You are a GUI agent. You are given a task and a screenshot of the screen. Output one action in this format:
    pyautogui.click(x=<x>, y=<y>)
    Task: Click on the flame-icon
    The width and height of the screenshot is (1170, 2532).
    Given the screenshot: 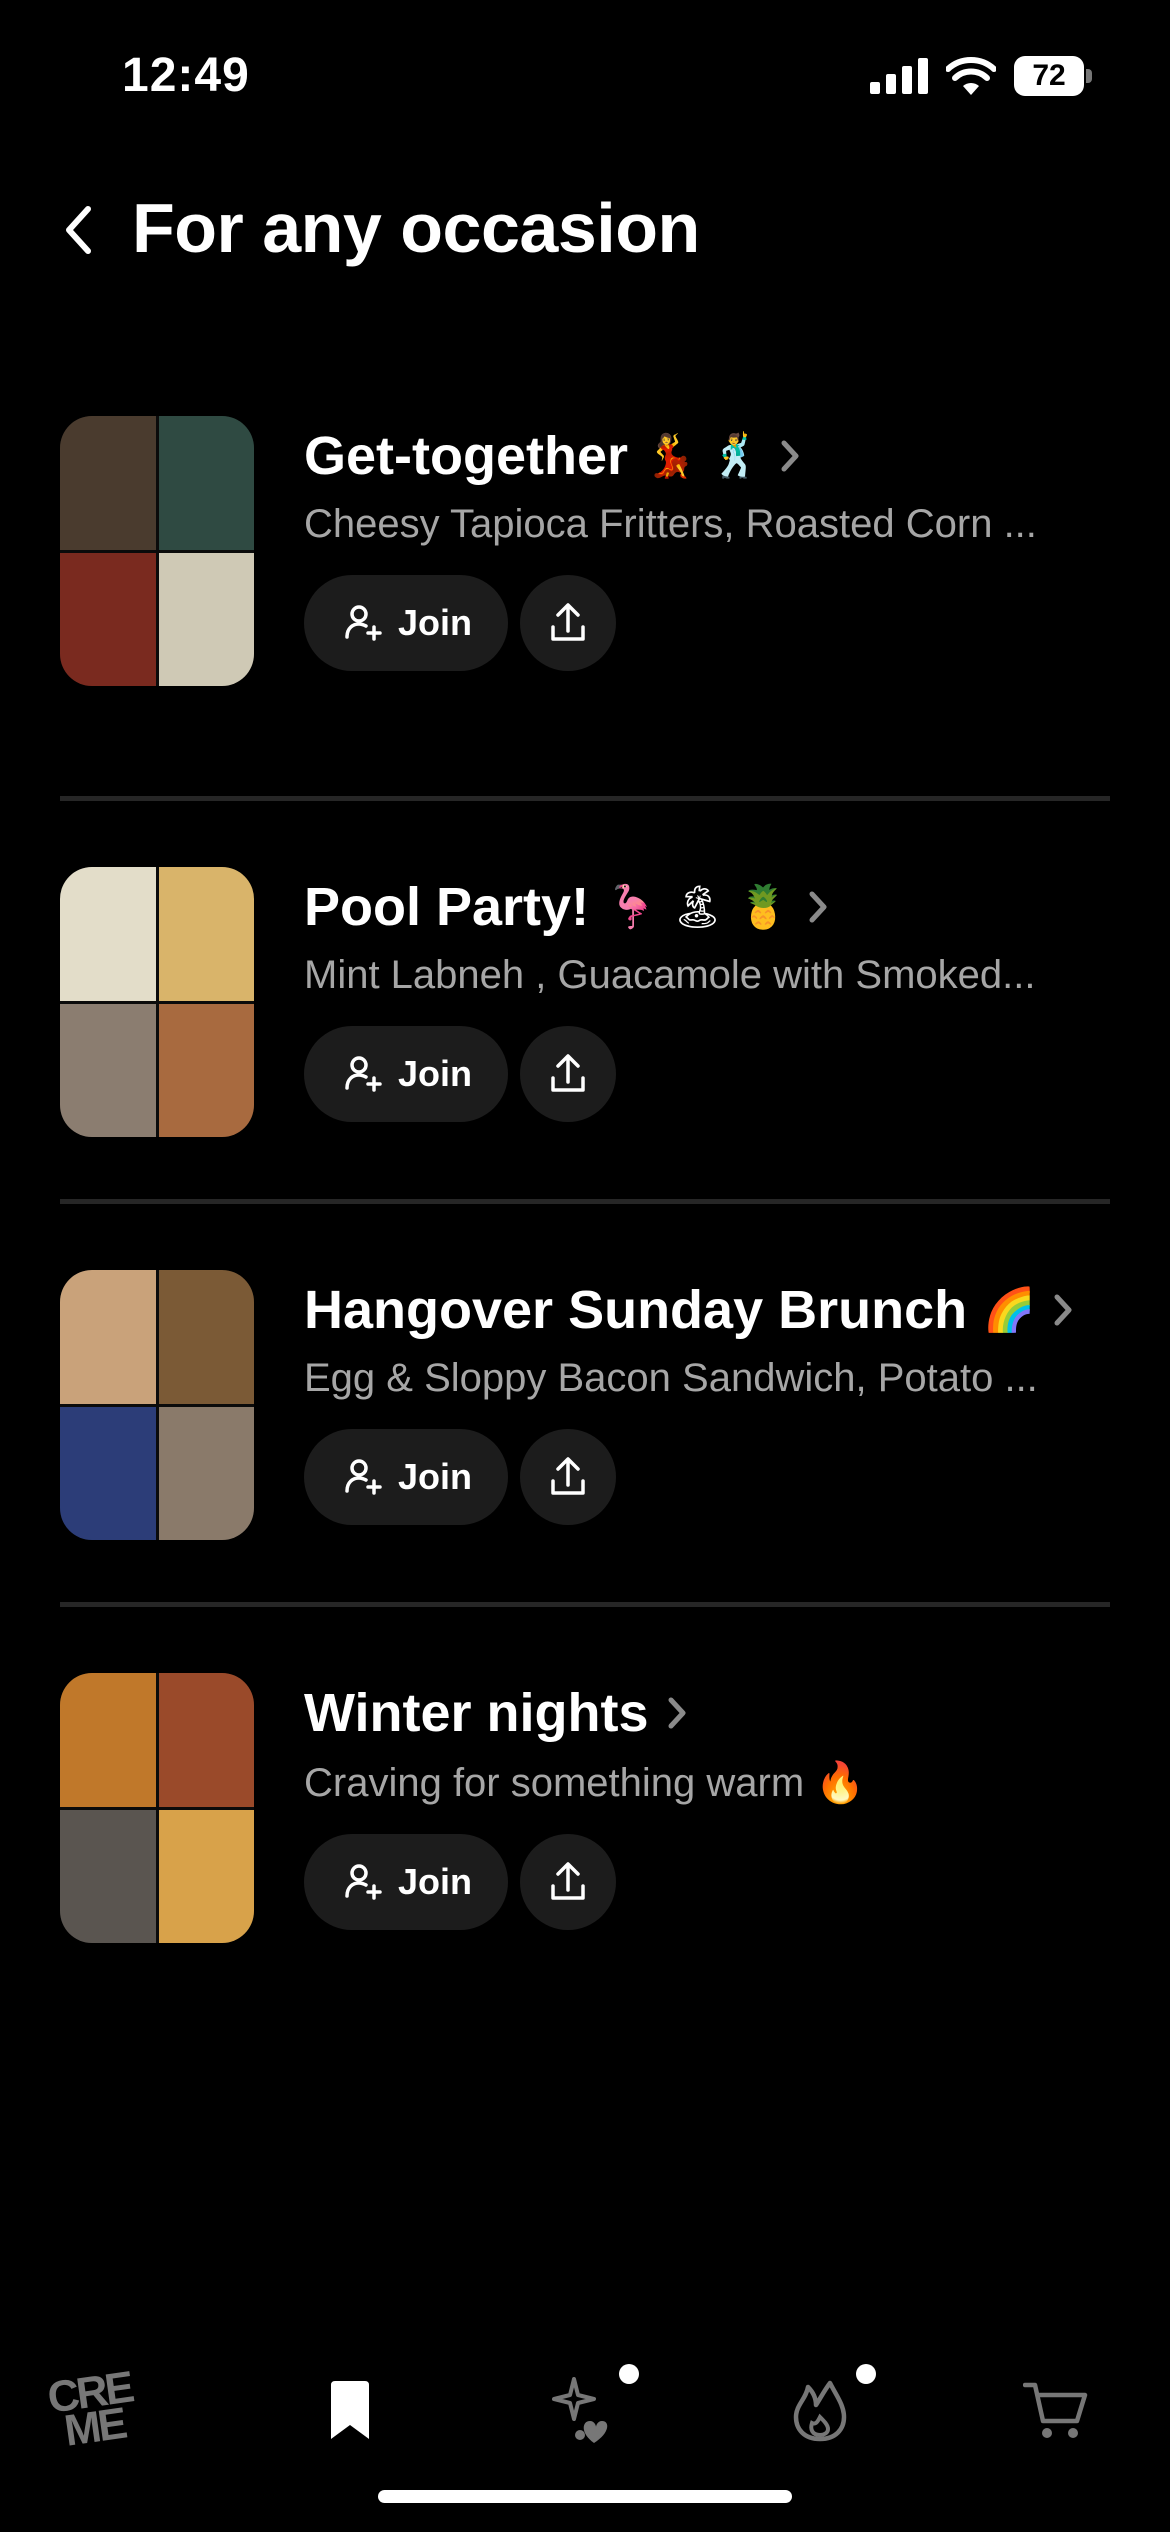 What is the action you would take?
    pyautogui.click(x=820, y=2411)
    